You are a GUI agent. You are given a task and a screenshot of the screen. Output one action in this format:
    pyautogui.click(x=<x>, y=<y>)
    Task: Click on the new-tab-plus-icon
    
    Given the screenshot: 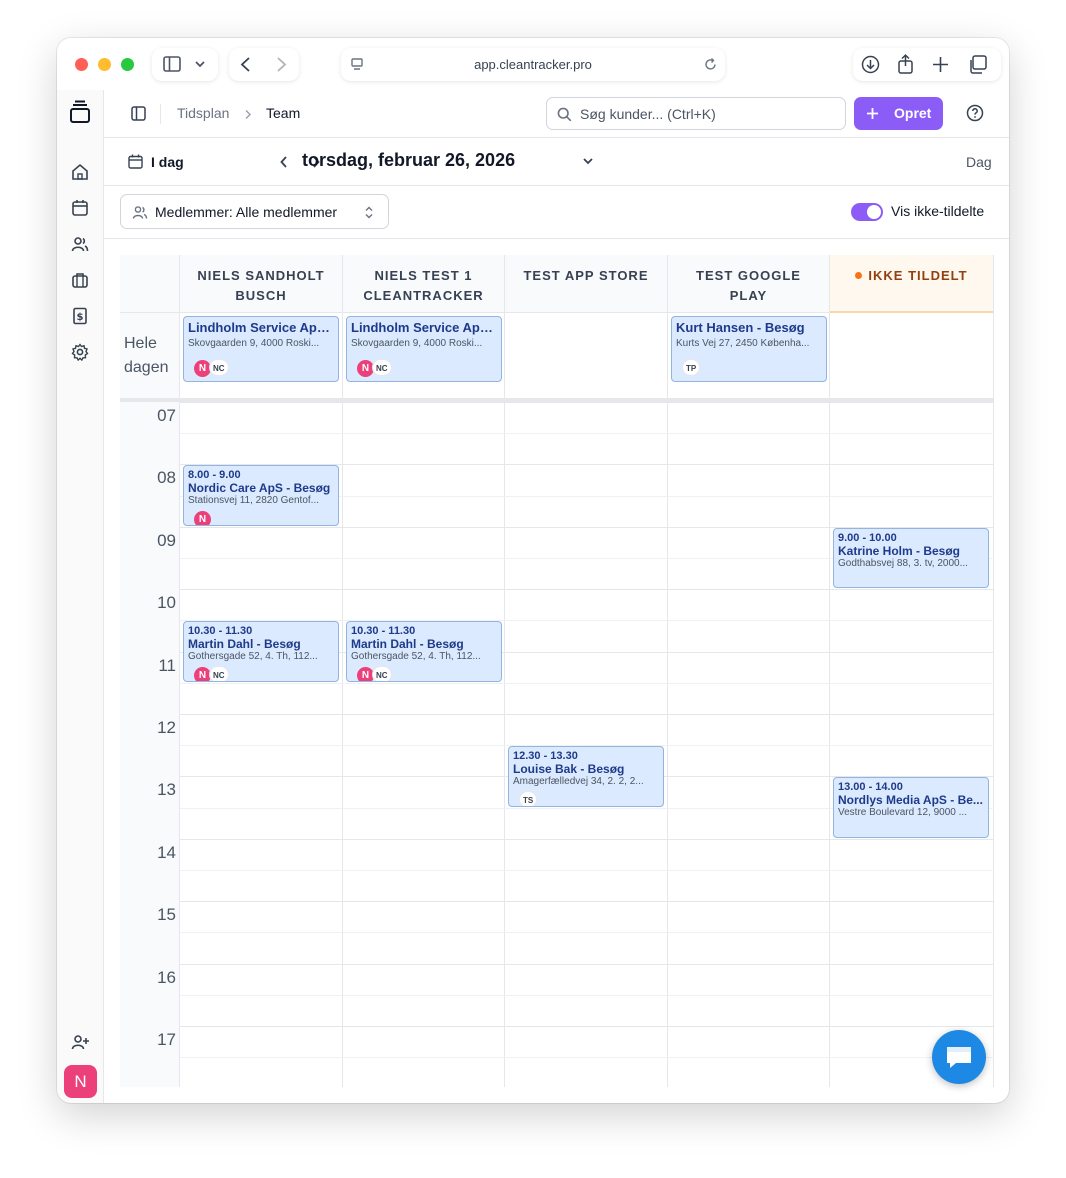 What is the action you would take?
    pyautogui.click(x=940, y=64)
    